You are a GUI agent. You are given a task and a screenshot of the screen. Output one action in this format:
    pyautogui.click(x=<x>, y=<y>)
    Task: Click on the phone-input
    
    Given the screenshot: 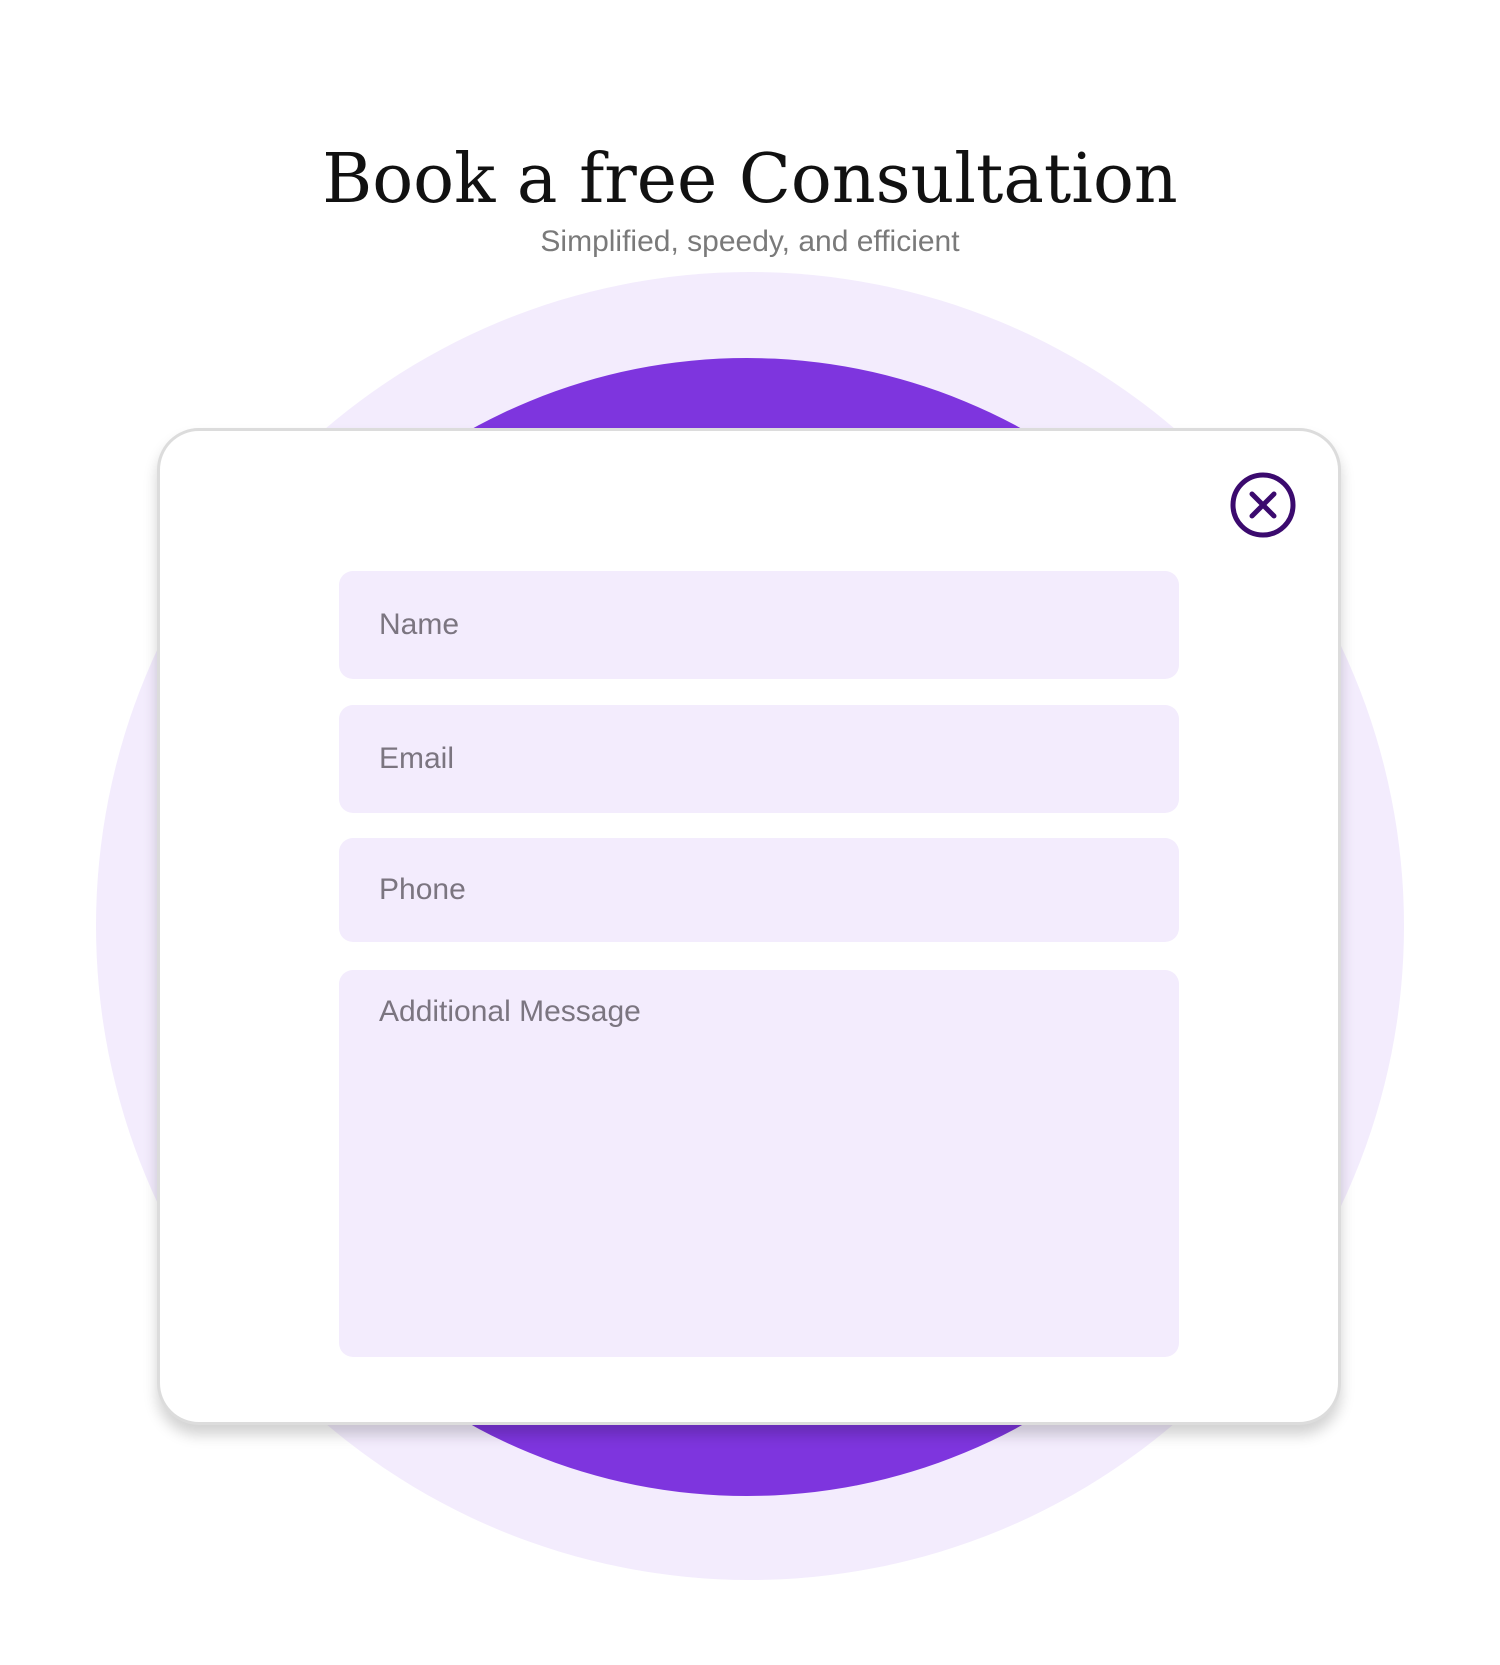 What is the action you would take?
    pyautogui.click(x=759, y=890)
    